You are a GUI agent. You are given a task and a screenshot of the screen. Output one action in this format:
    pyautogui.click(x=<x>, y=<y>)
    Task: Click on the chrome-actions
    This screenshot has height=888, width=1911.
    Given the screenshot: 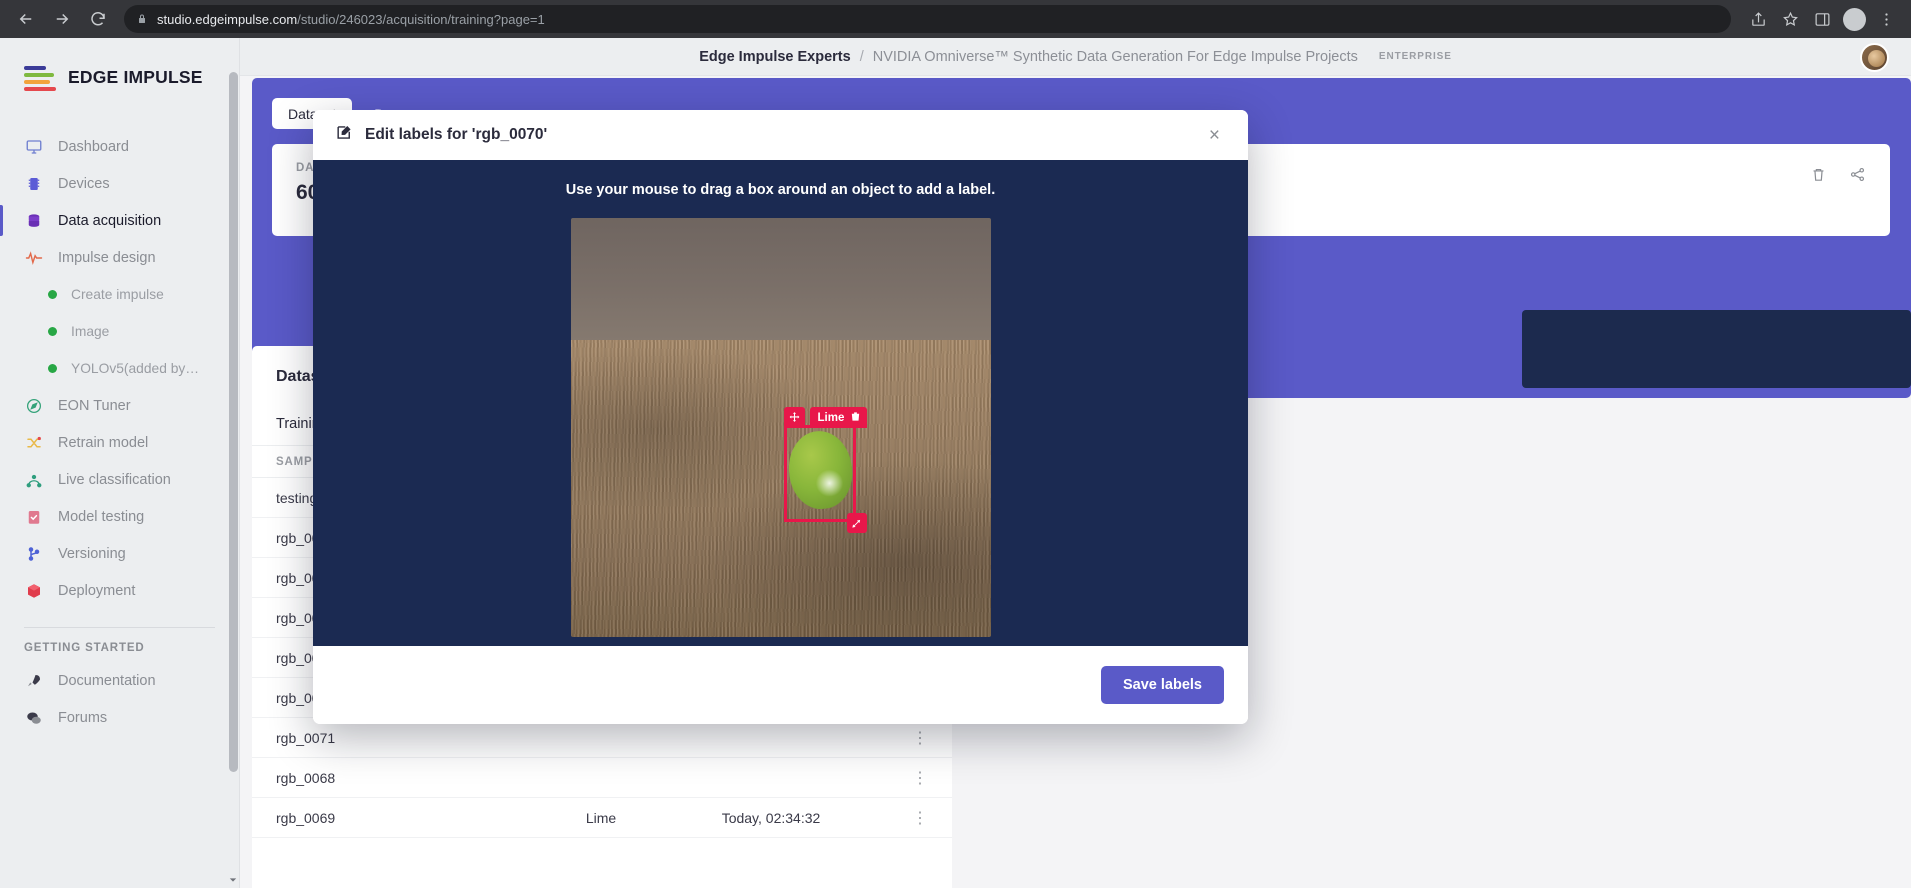 What is the action you would take?
    pyautogui.click(x=1822, y=19)
    